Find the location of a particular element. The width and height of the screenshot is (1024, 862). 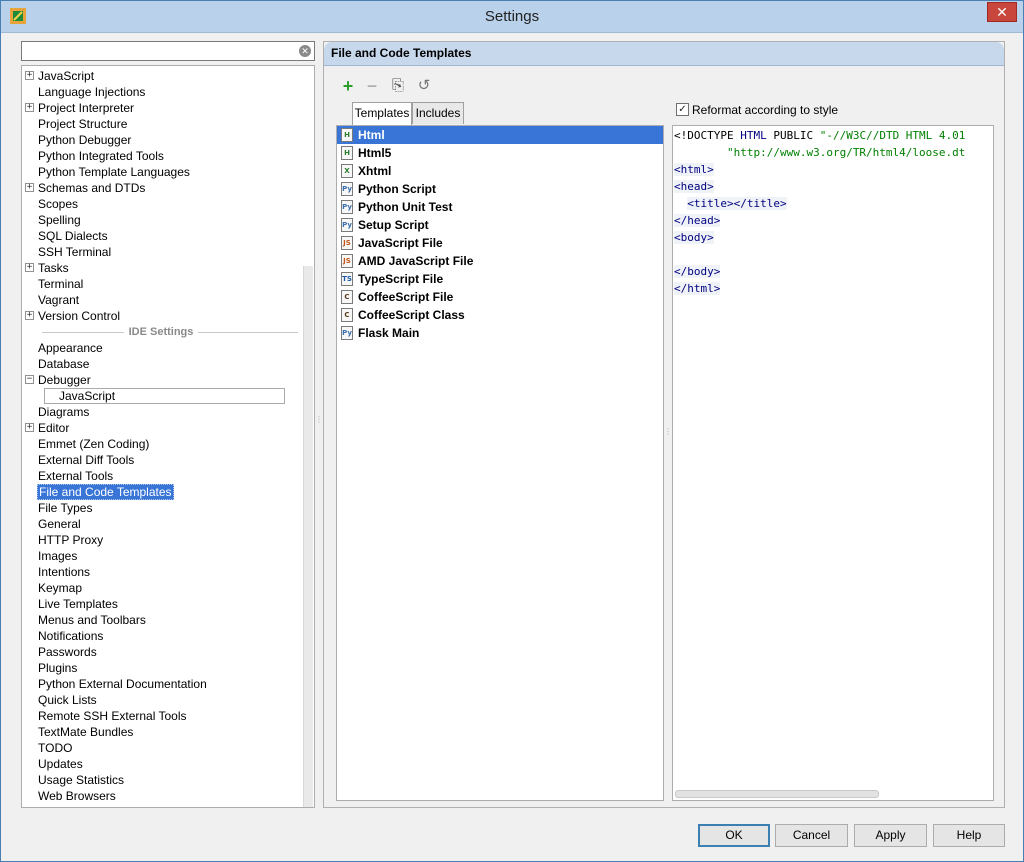

panel-title: File and Code Templates is located at coordinates (401, 53).